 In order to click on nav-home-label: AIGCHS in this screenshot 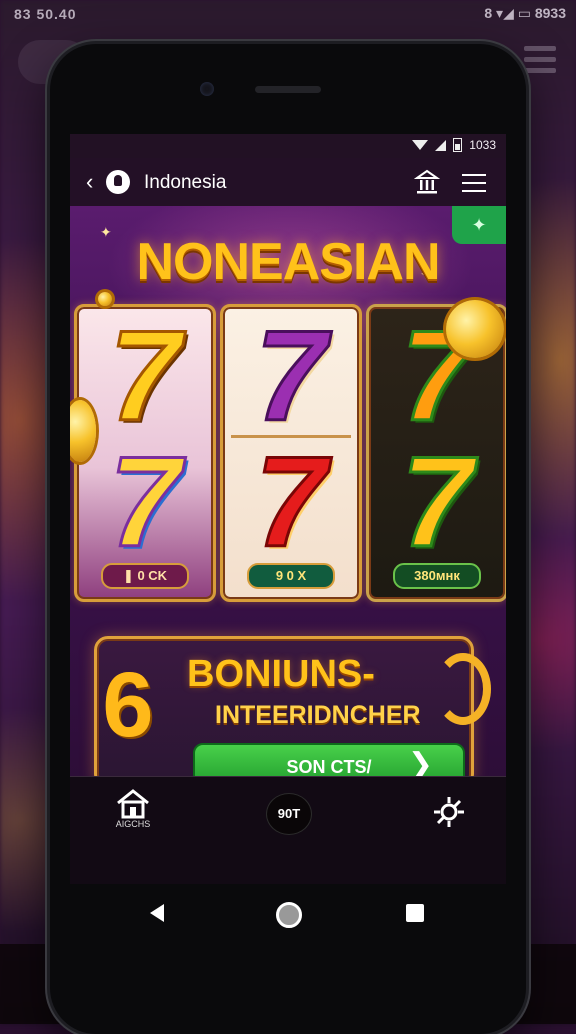, I will do `click(133, 824)`.